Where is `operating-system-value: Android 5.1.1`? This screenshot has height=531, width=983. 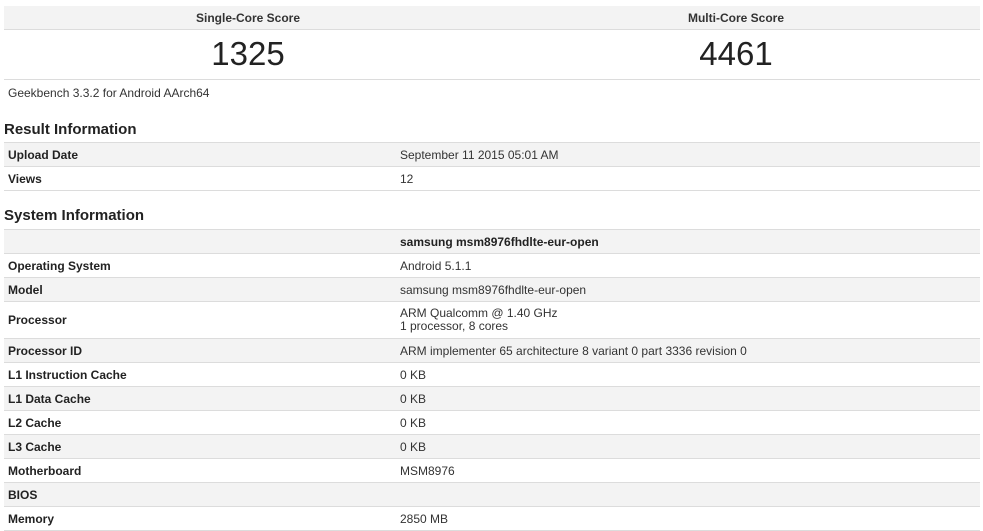 operating-system-value: Android 5.1.1 is located at coordinates (688, 265).